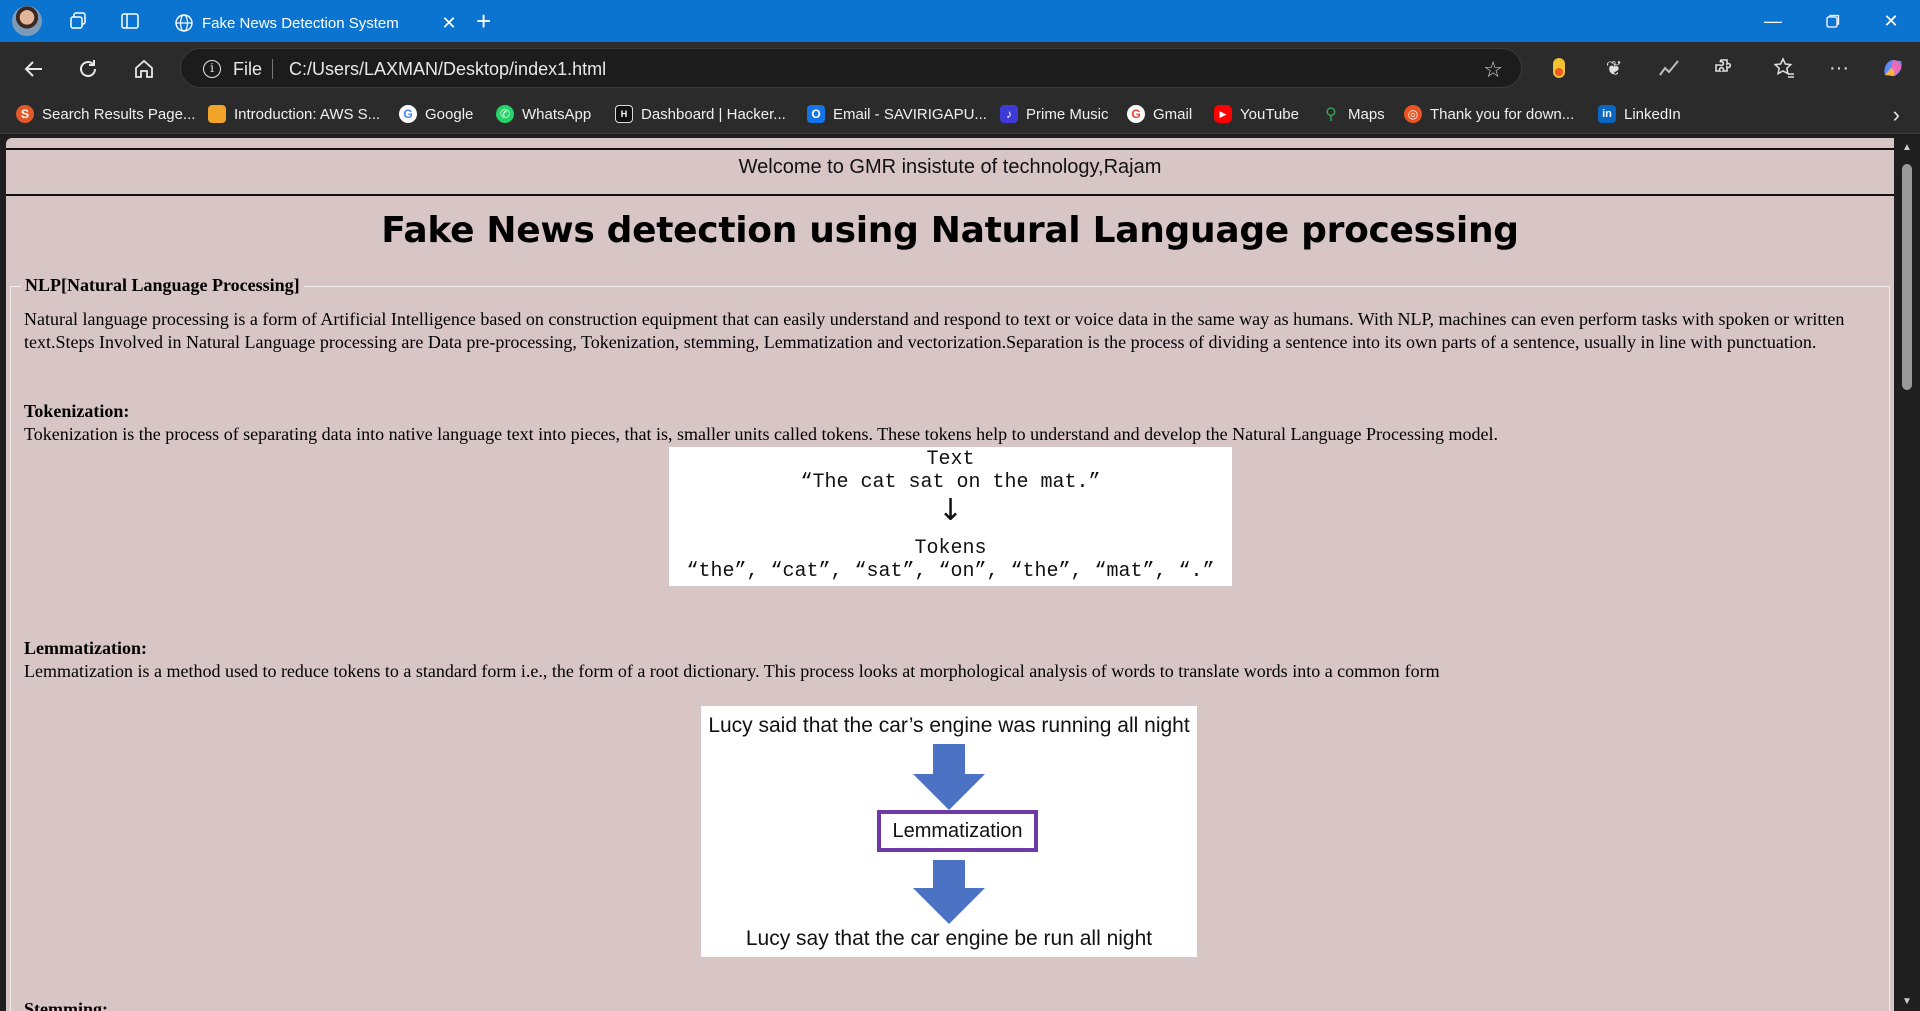 The width and height of the screenshot is (1920, 1011). I want to click on tab-fake-news: Fake News Detection System ✕, so click(314, 23).